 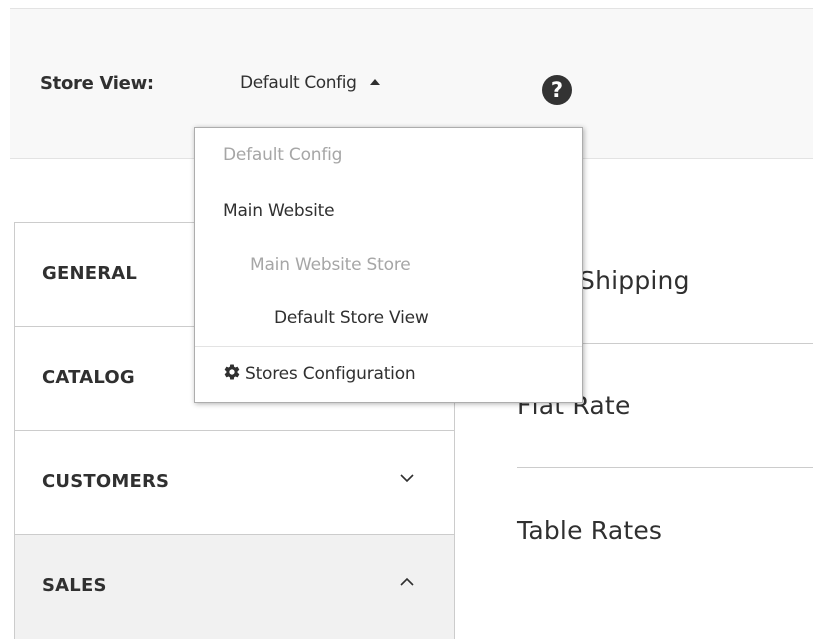 I want to click on dropdown-option-main-website-store: Main Website Store, so click(x=330, y=265).